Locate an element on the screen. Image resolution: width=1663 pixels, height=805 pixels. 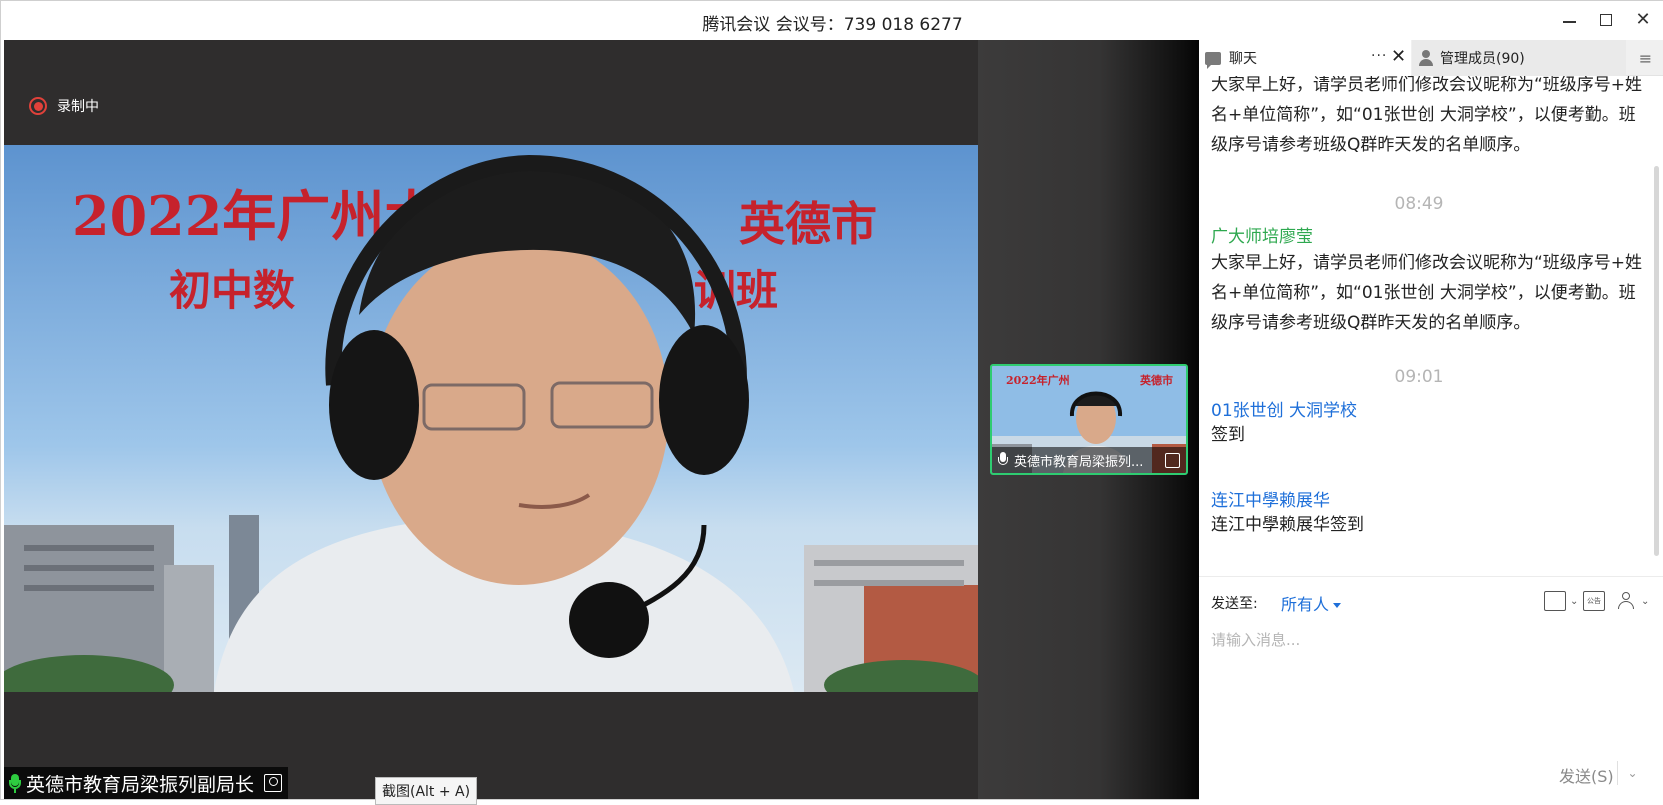
mic-icon is located at coordinates (1003, 460).